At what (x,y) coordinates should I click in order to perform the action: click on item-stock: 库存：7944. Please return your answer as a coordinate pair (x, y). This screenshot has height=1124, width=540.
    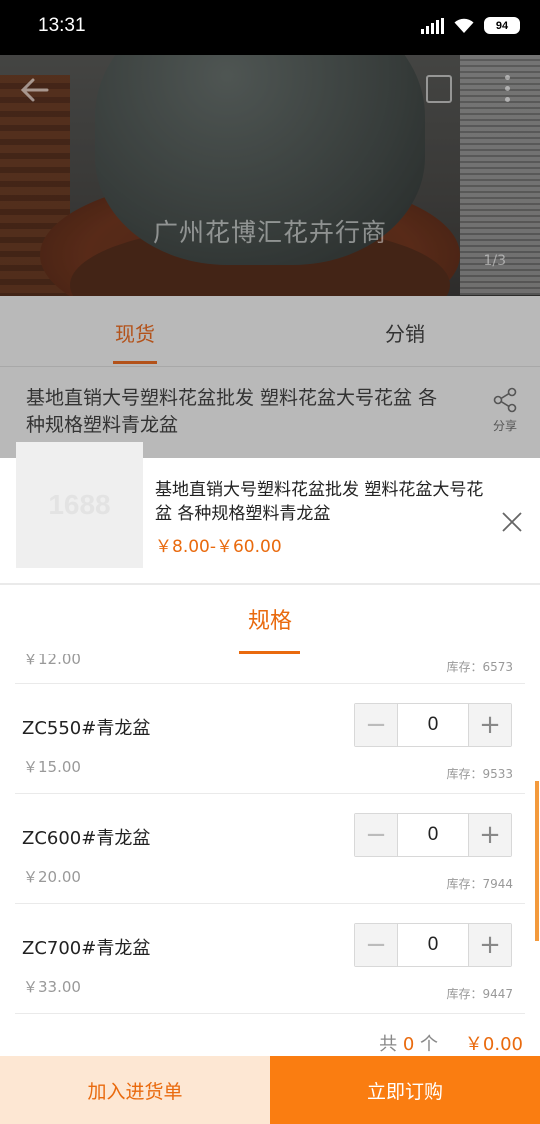
    Looking at the image, I should click on (479, 884).